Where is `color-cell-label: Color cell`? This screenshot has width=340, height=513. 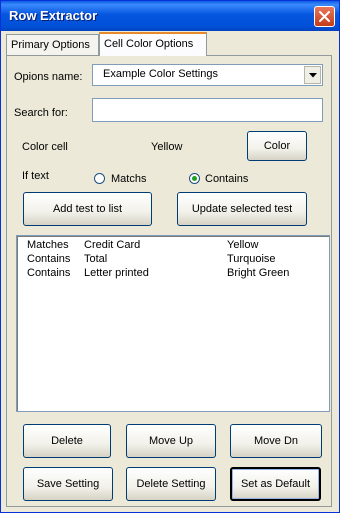
color-cell-label: Color cell is located at coordinates (45, 147).